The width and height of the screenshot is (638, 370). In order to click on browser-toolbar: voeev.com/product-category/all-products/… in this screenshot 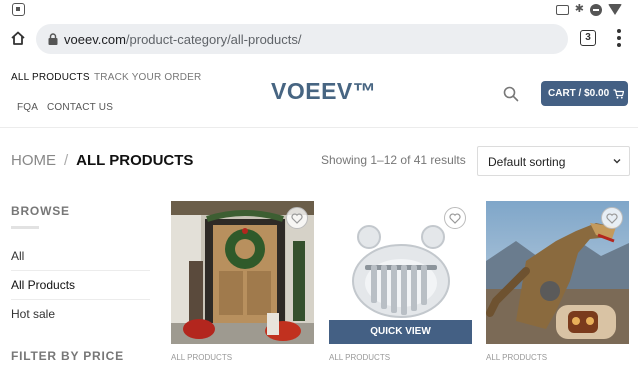, I will do `click(319, 39)`.